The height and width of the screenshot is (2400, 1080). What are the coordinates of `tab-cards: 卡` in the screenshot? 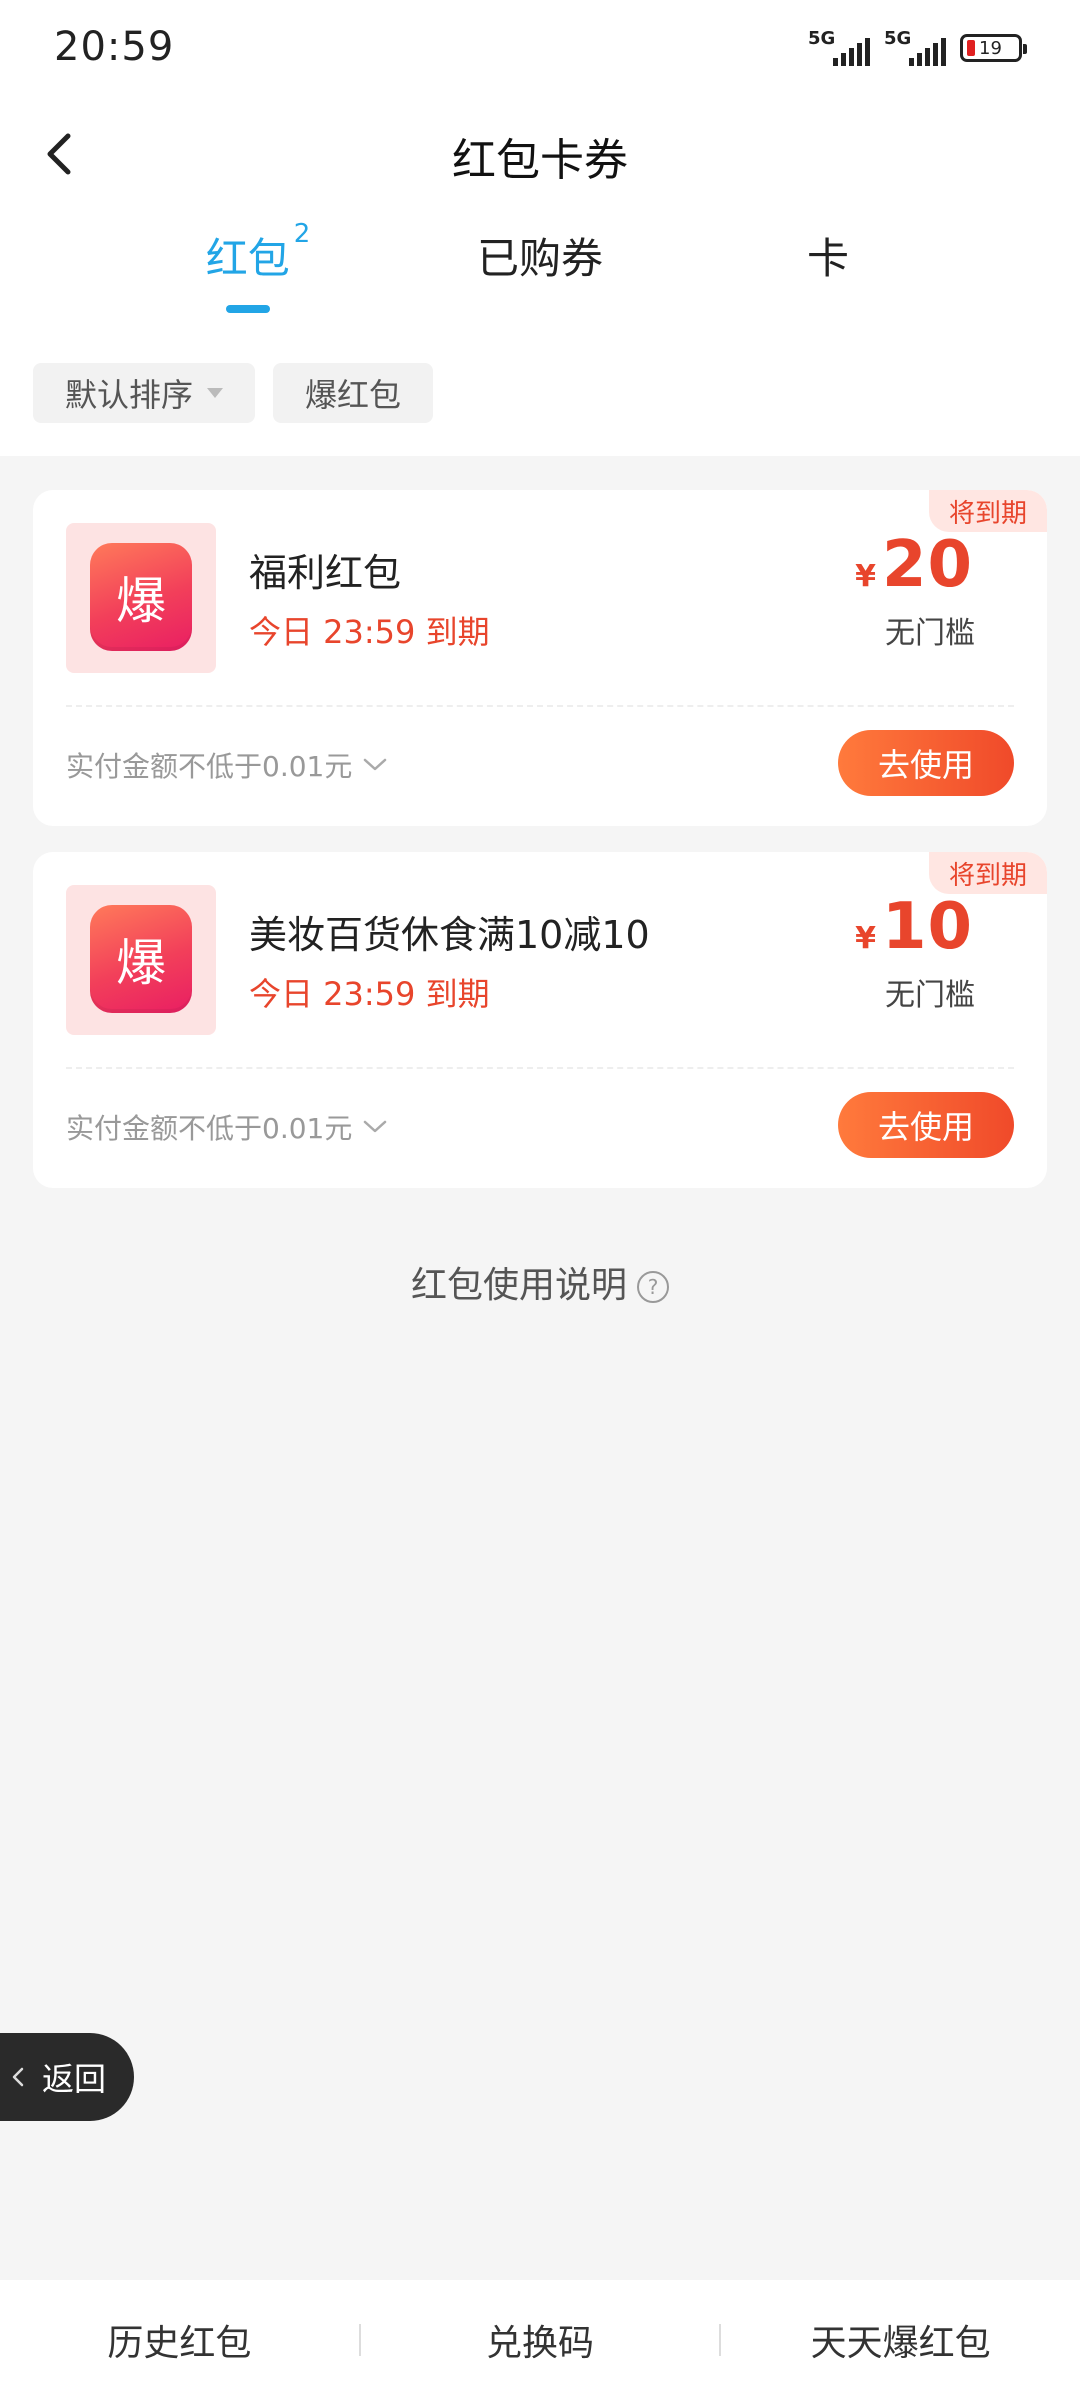 It's located at (828, 255).